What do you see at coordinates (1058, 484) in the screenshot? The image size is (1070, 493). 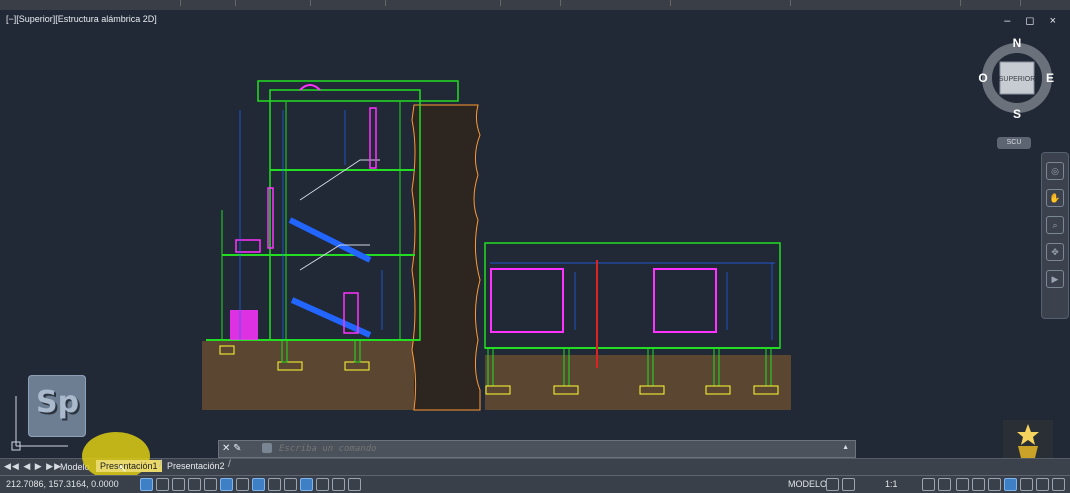 I see `full-screen-icon` at bounding box center [1058, 484].